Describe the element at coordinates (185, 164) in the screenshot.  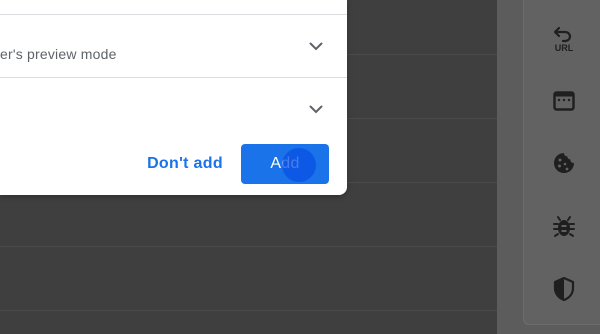
I see `dont-add-button: Don't add` at that location.